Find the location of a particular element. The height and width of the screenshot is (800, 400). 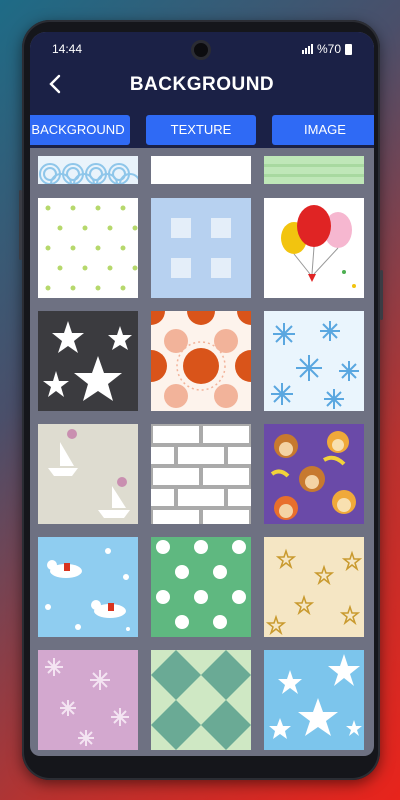

texture-tile-white-bricks is located at coordinates (201, 474).